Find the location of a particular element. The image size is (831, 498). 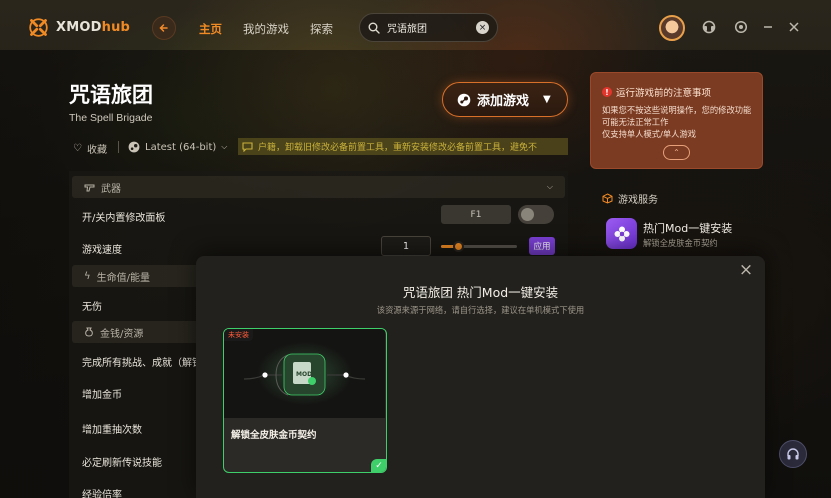

modal-title: 咒语旅团 热门Mod一键安装 is located at coordinates (480, 292).